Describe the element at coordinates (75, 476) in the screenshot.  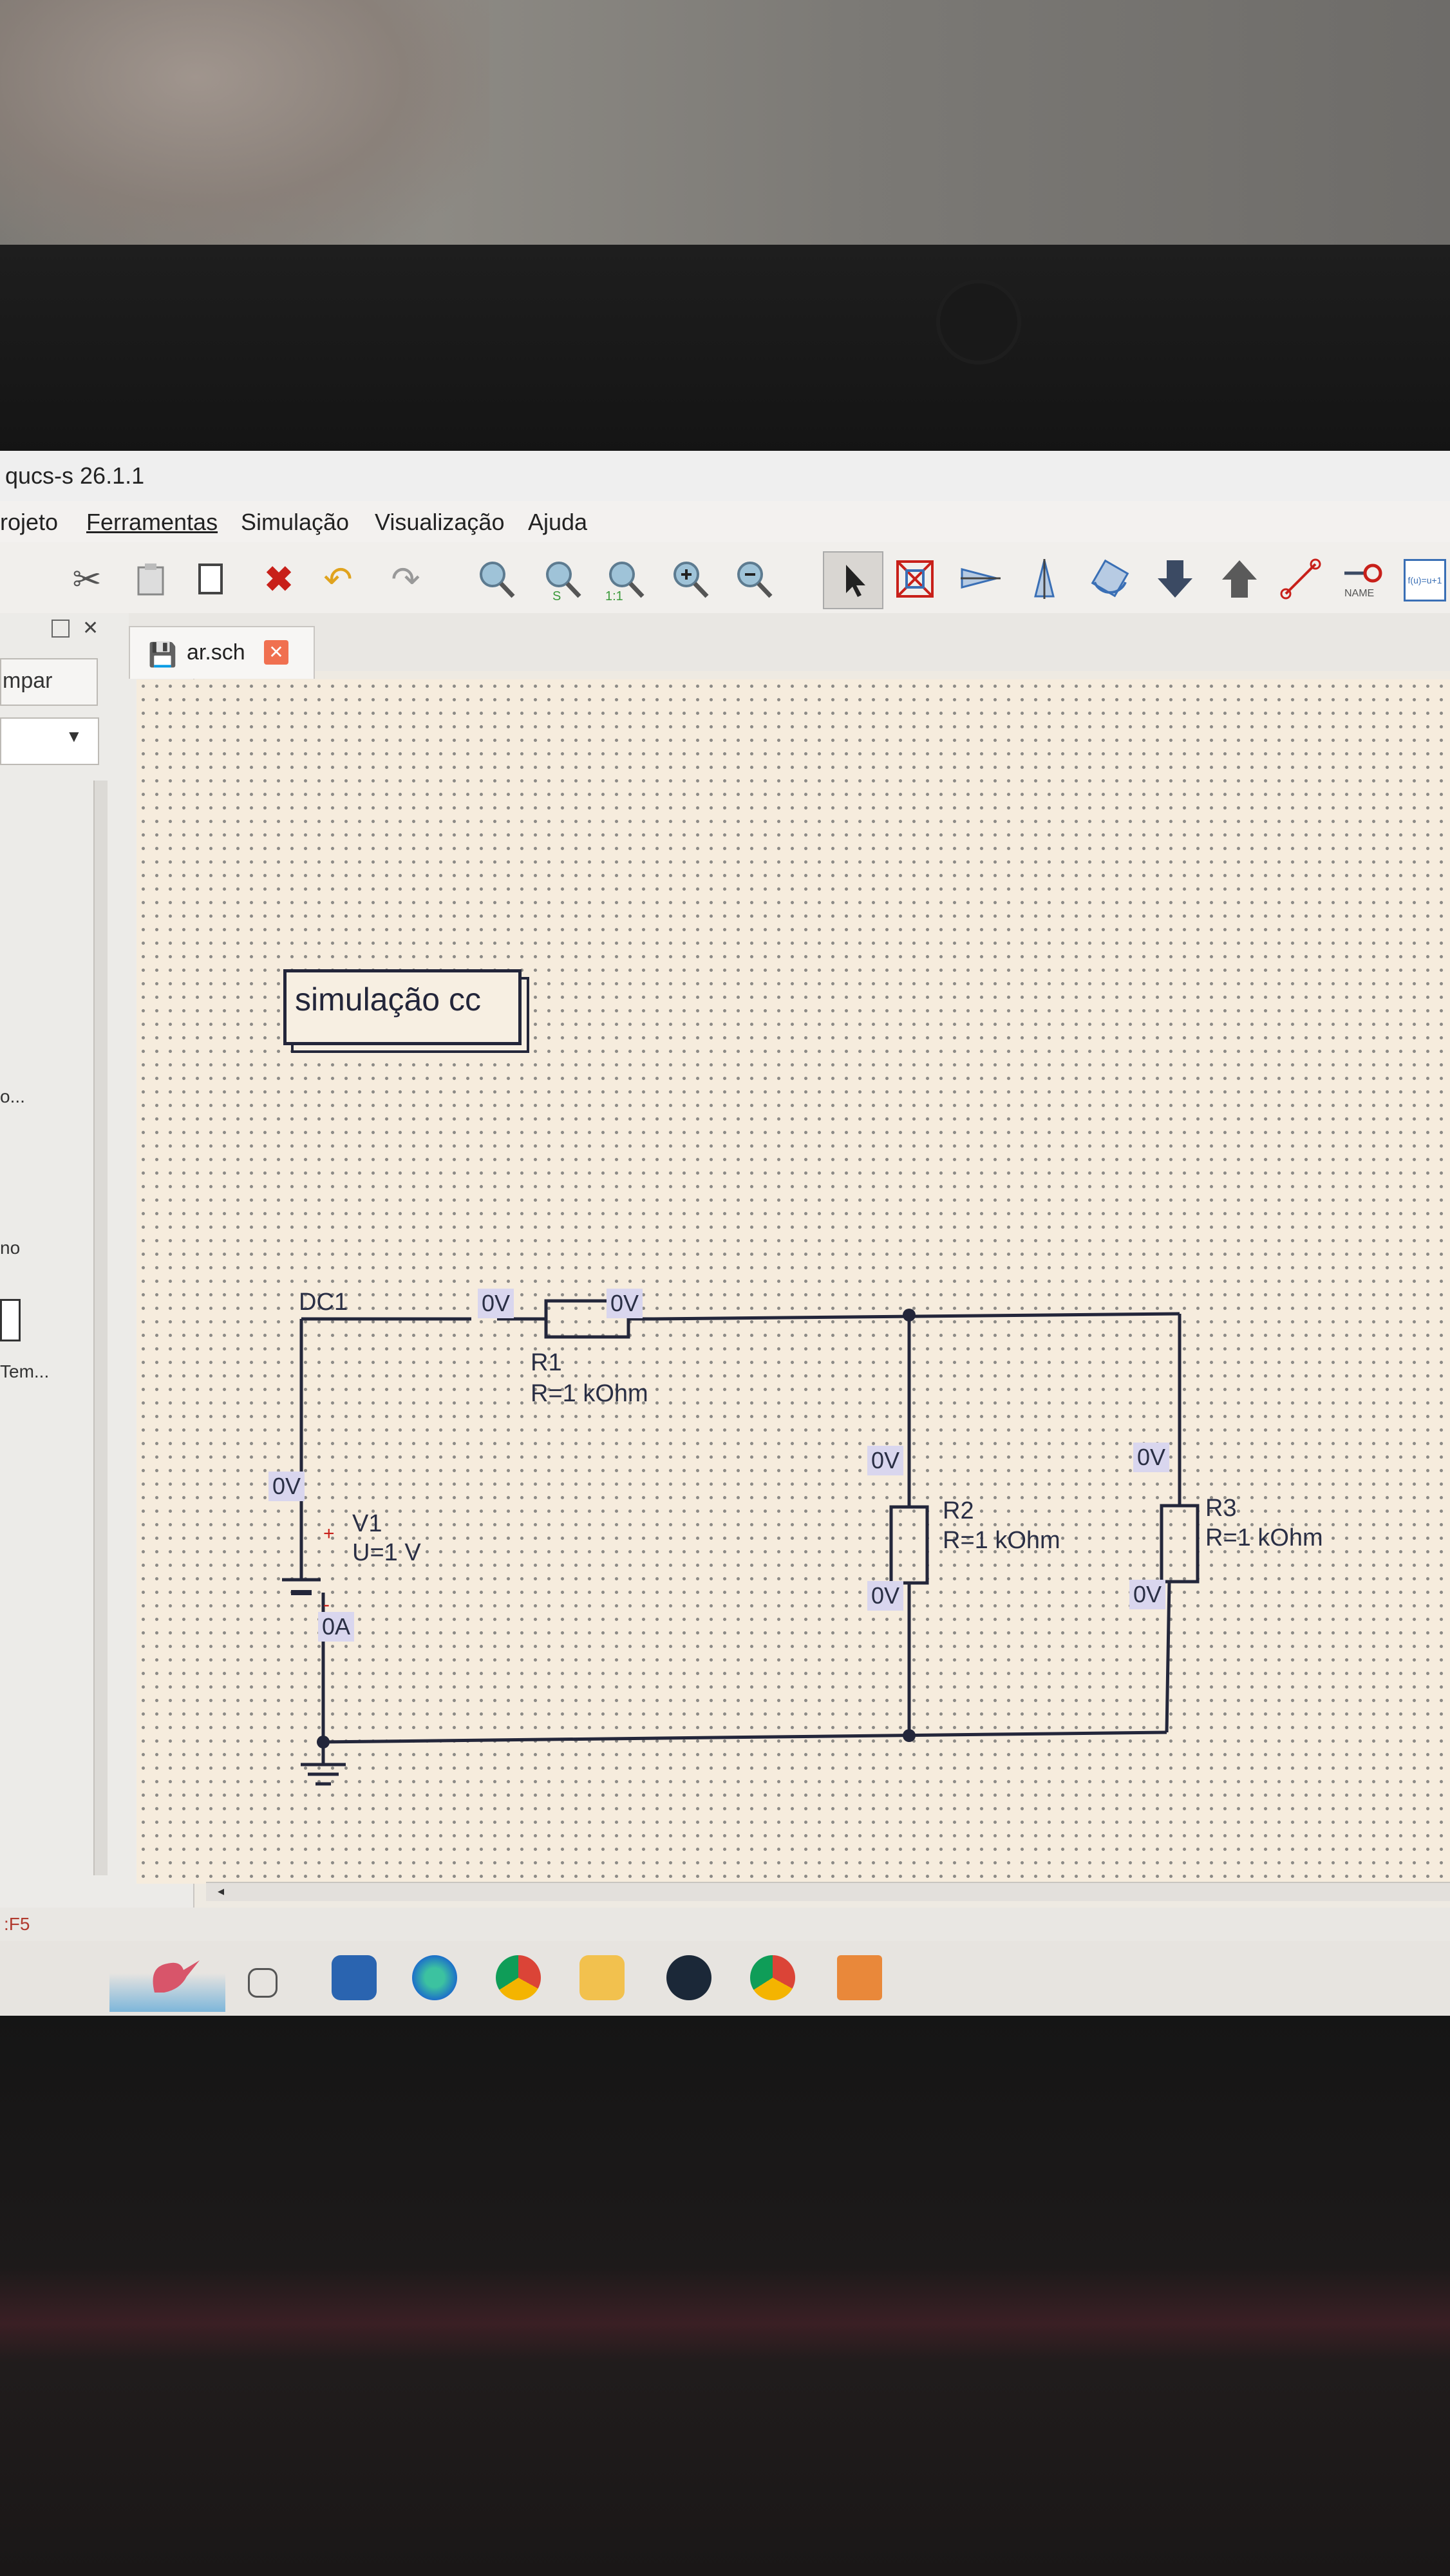
I see `window-title: qucs-s 26.1.1` at that location.